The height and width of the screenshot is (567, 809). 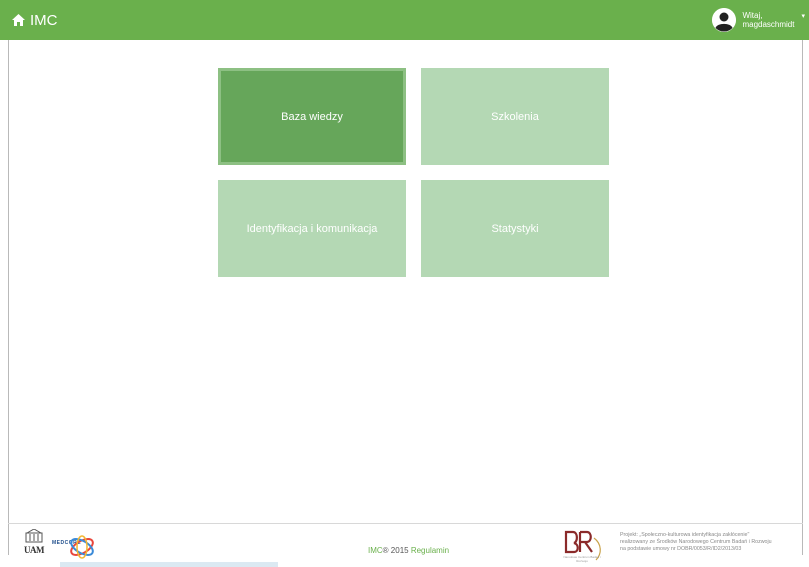 I want to click on tile-label: Szkolenia, so click(x=515, y=116).